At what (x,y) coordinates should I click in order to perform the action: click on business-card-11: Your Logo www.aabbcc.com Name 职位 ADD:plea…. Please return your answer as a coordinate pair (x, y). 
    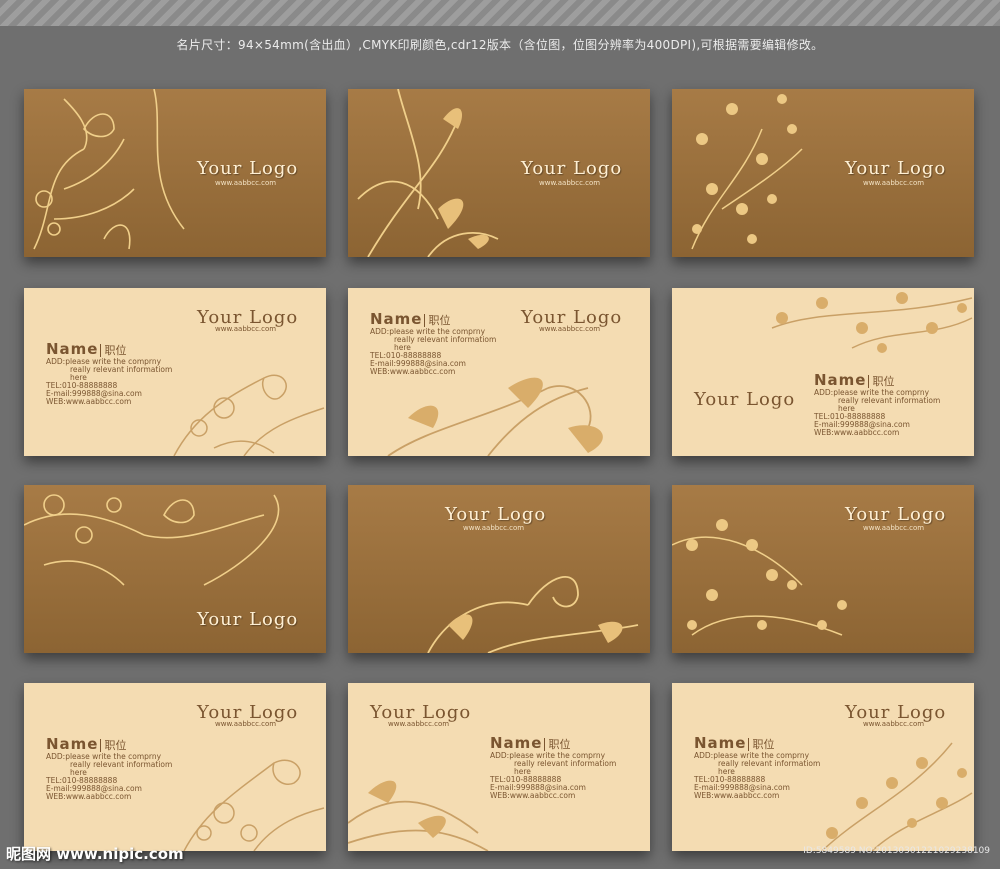
    Looking at the image, I should click on (499, 767).